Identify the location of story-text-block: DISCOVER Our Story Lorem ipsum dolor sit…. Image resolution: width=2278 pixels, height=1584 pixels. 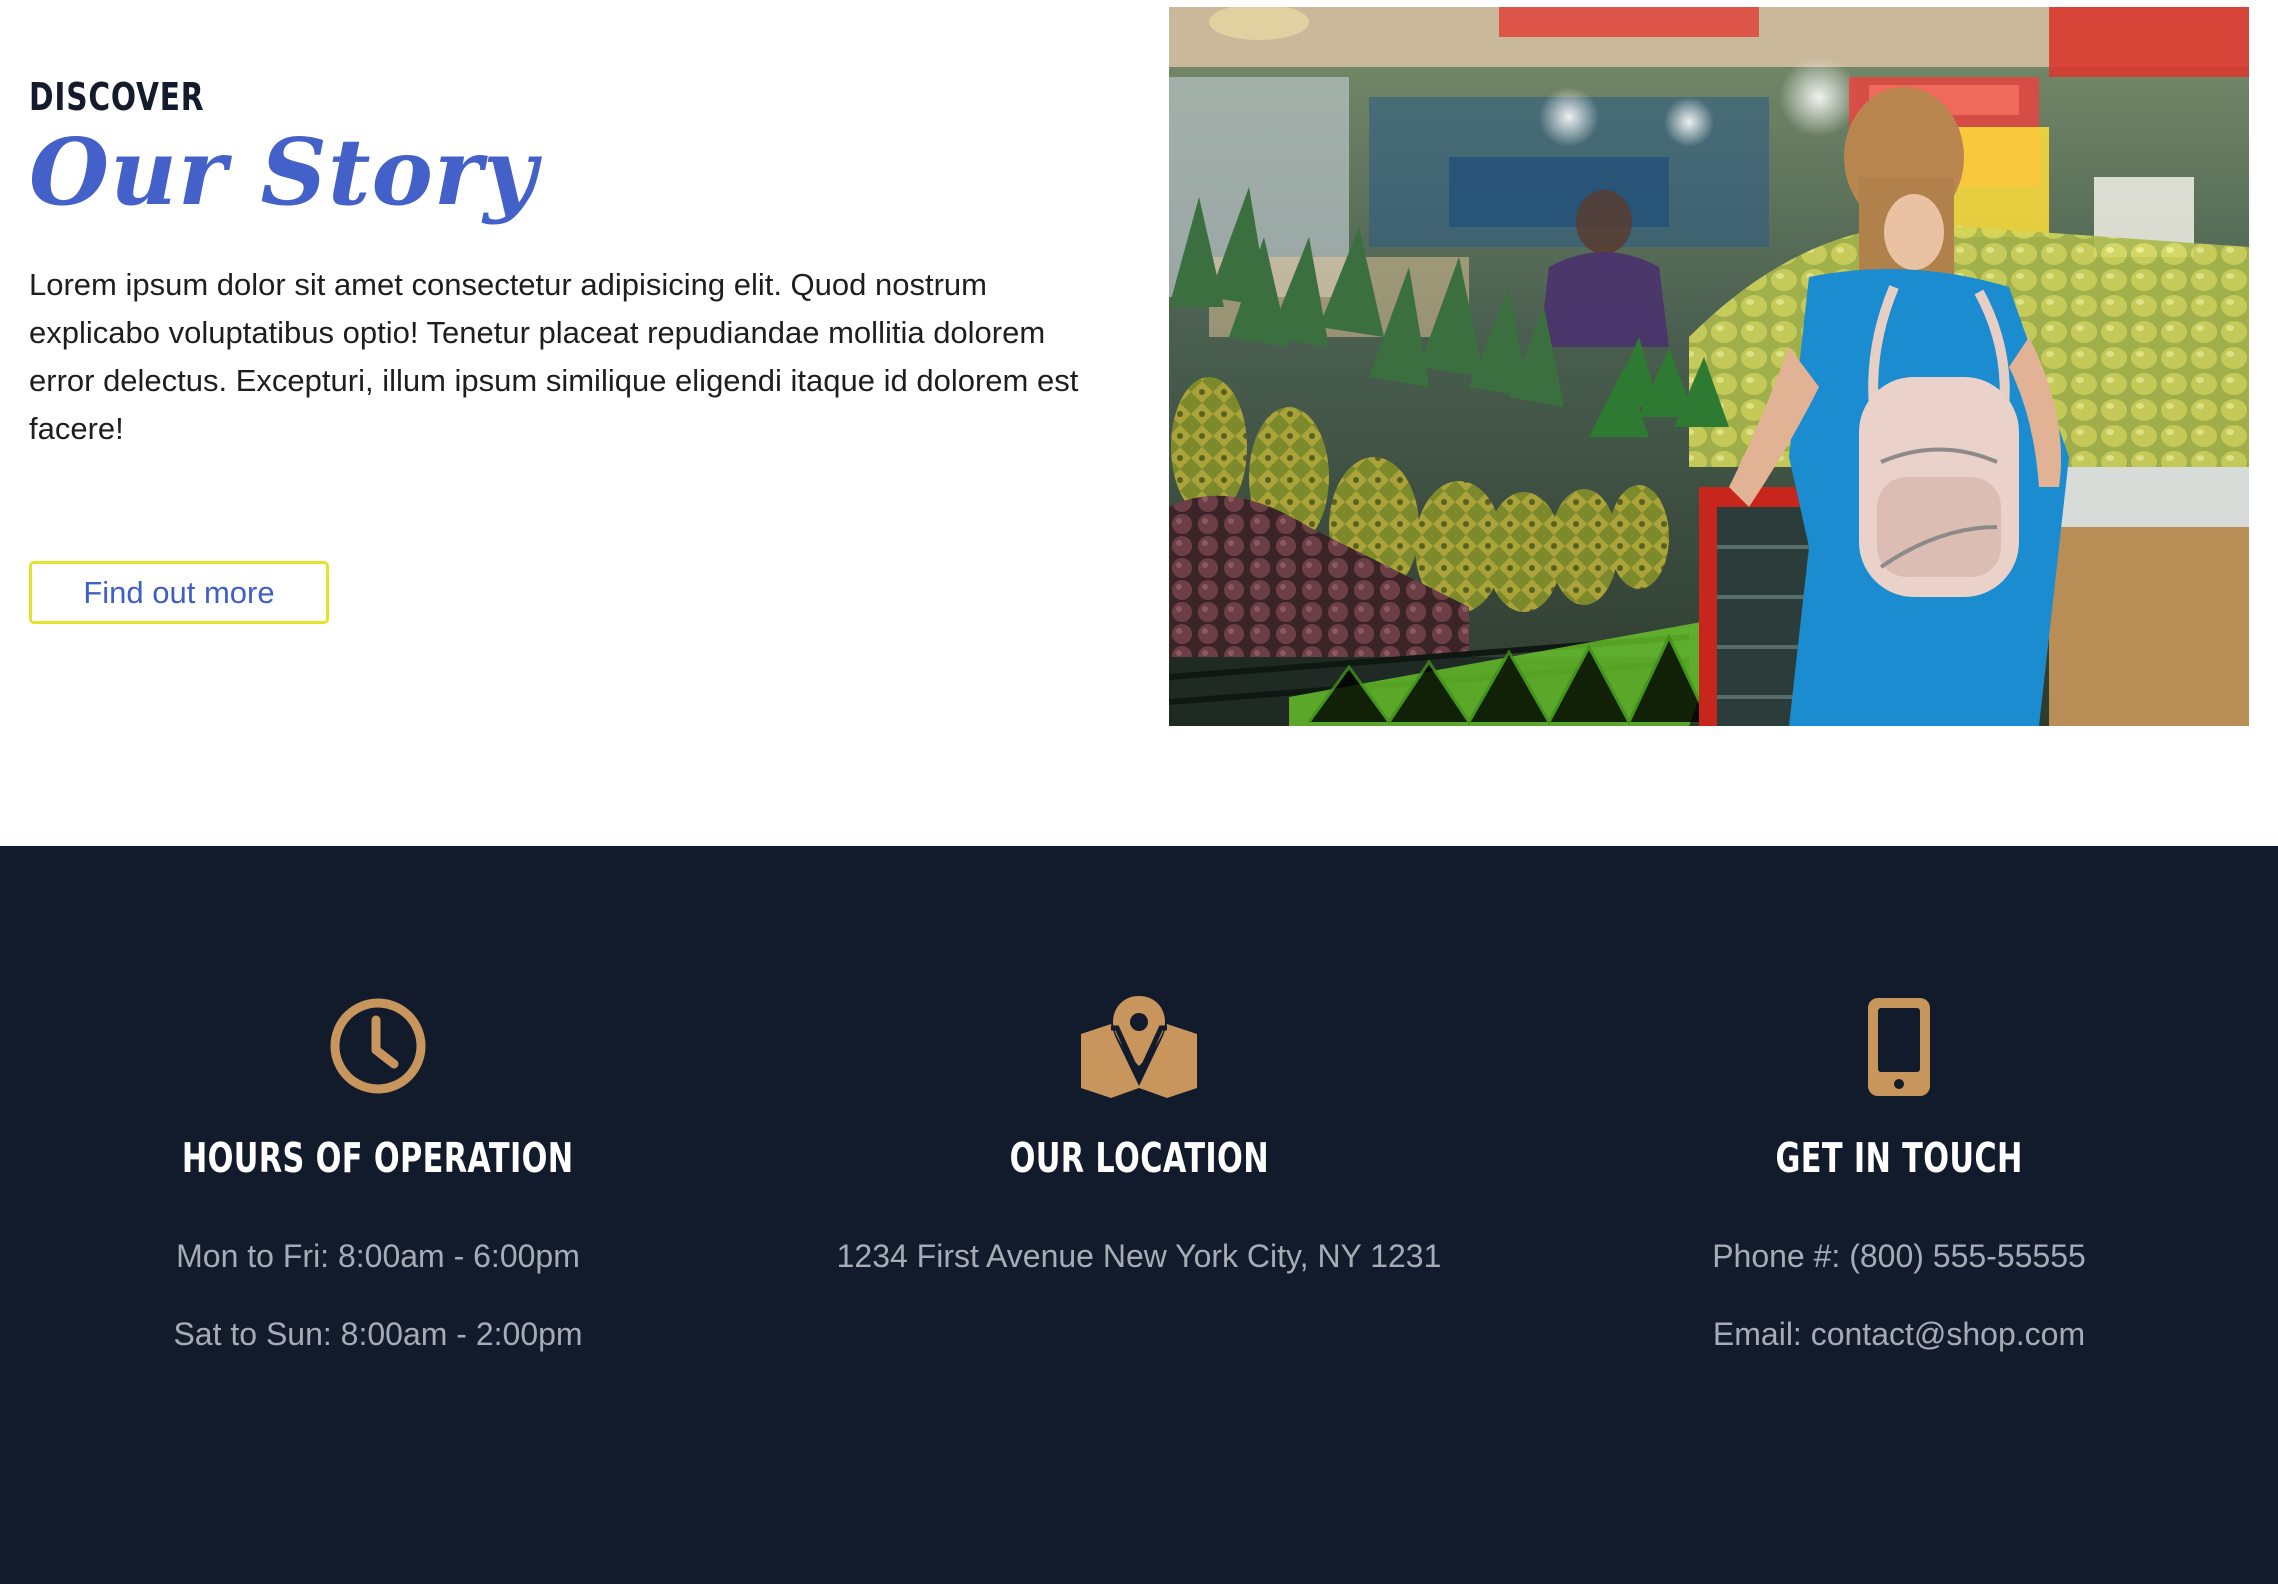
(579, 265).